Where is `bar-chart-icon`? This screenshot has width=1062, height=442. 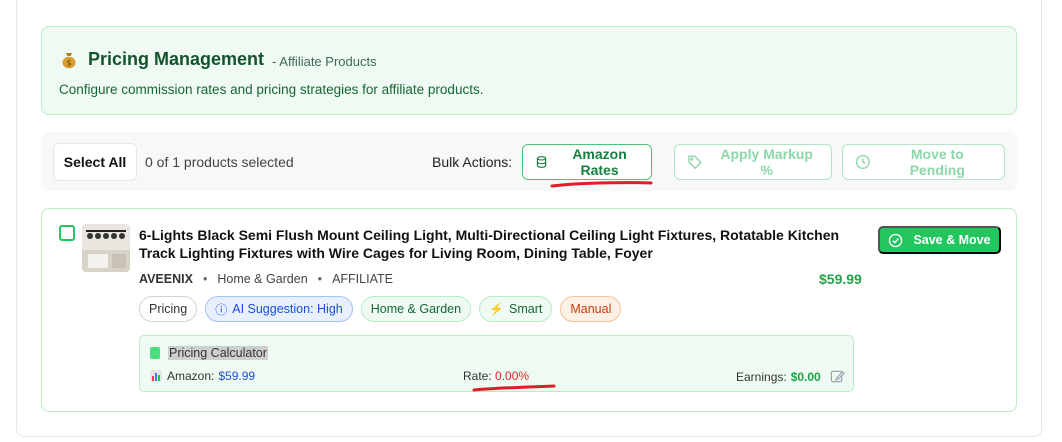 bar-chart-icon is located at coordinates (156, 376).